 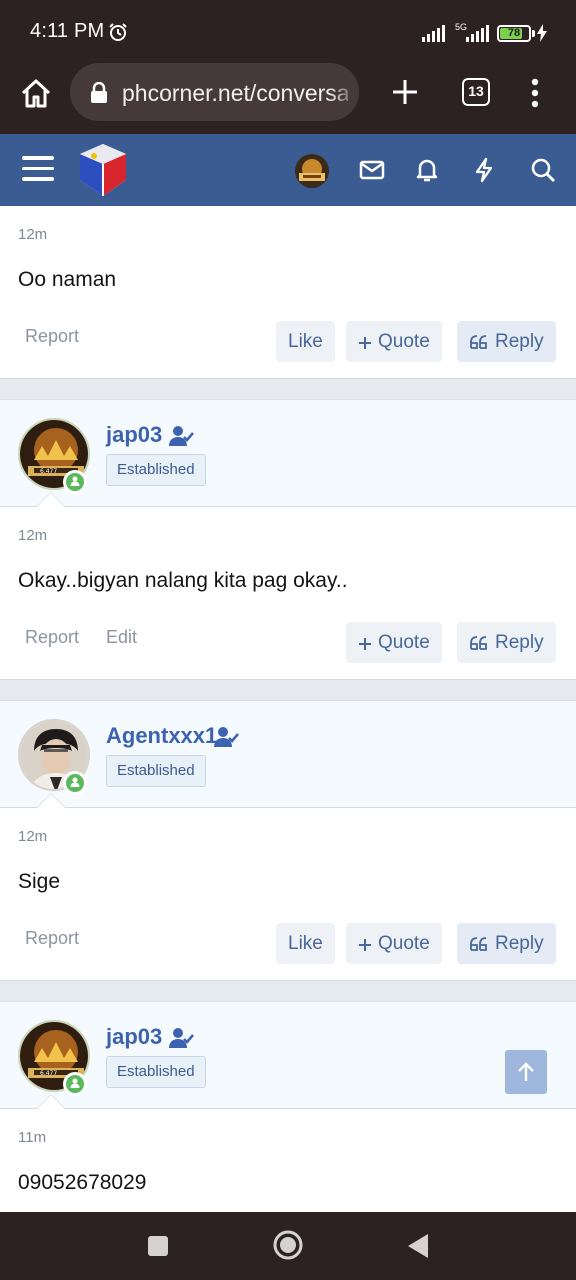 I want to click on more-menu-icon, so click(x=535, y=93).